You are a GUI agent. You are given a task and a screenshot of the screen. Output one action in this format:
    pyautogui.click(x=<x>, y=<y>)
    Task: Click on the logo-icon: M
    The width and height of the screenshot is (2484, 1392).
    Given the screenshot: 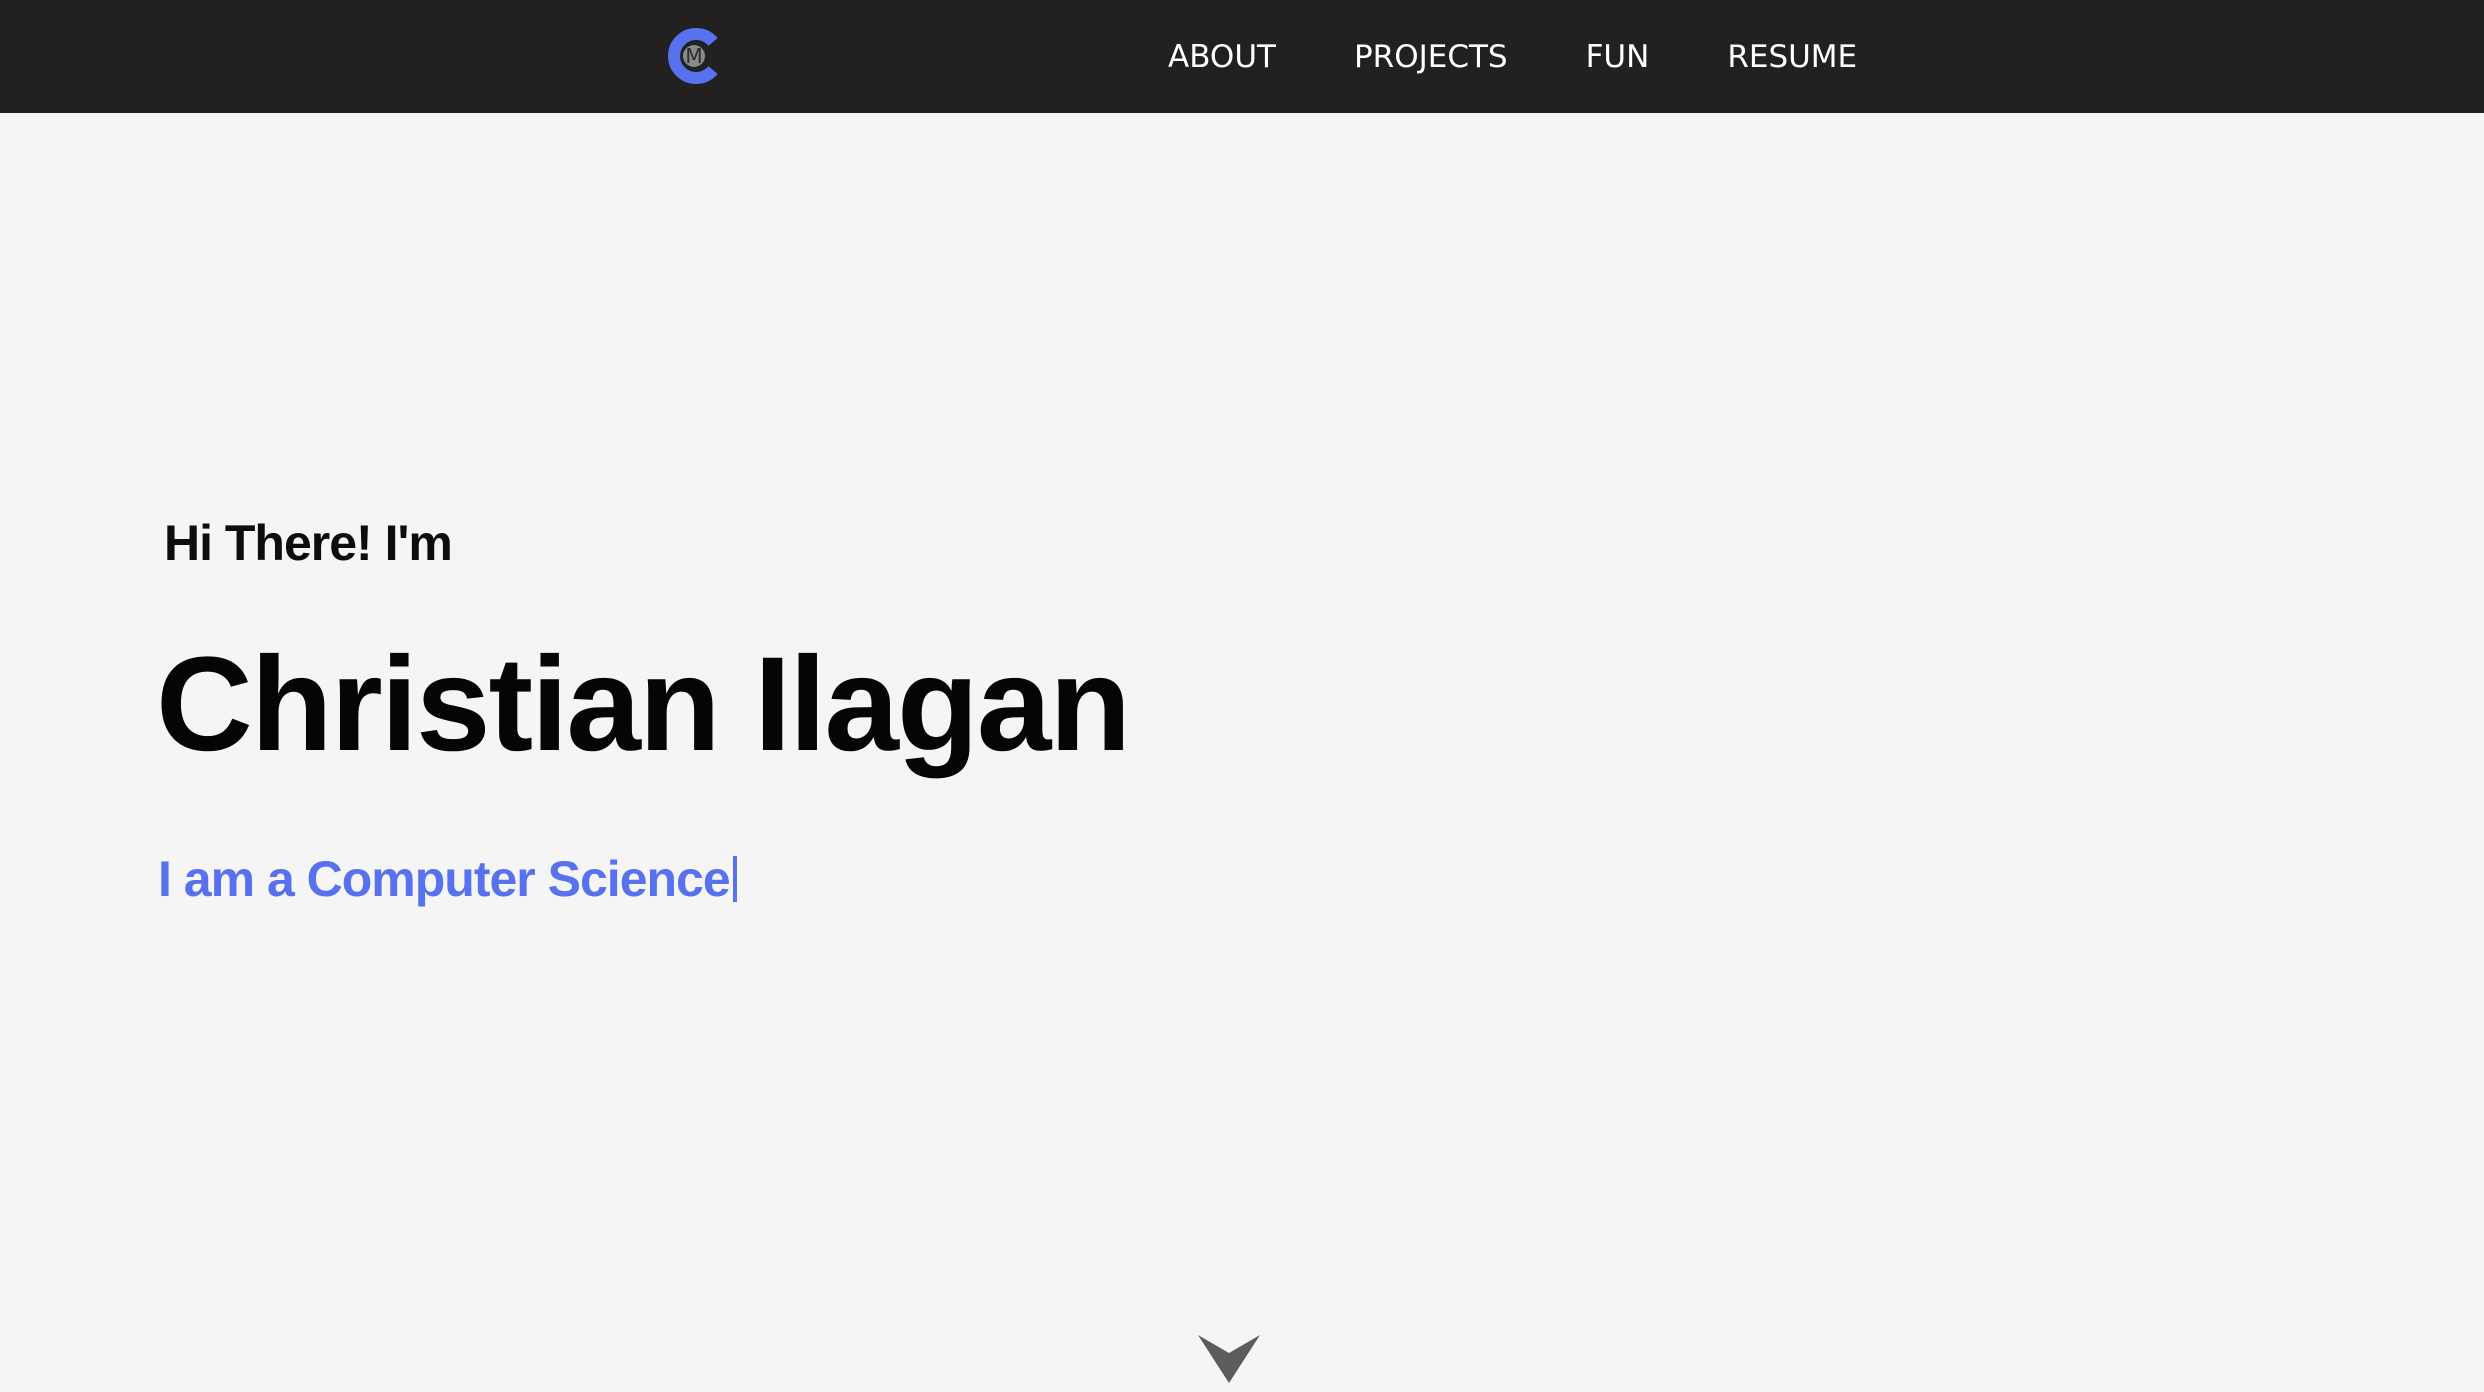 What is the action you would take?
    pyautogui.click(x=695, y=56)
    